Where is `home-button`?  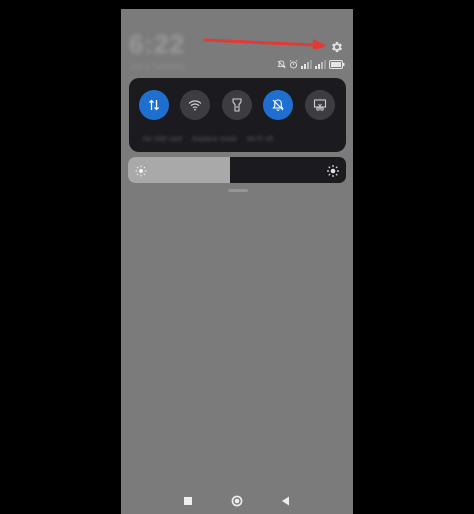 home-button is located at coordinates (237, 501).